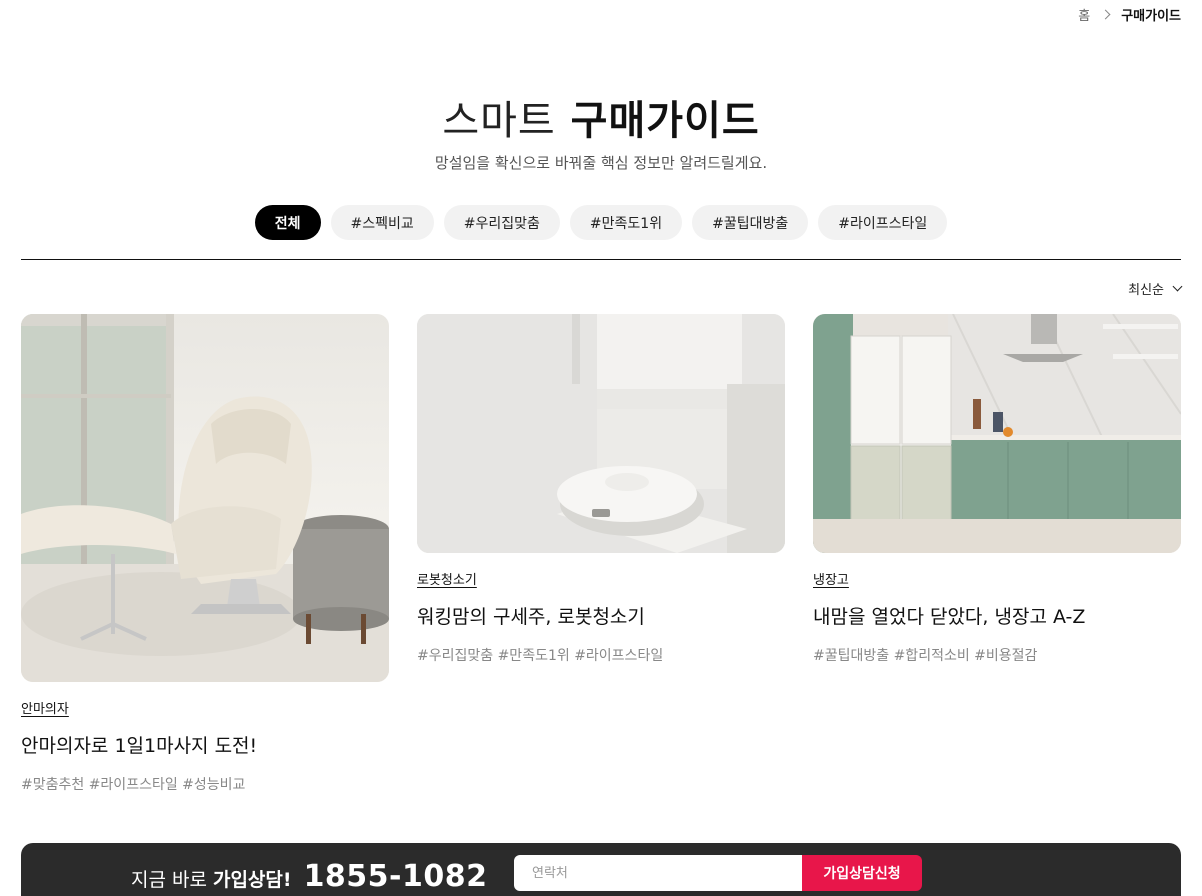 The width and height of the screenshot is (1202, 896). Describe the element at coordinates (540, 656) in the screenshot. I see `card-hashtags: #우리집맞춤 #만족도1위 #라이프스타일` at that location.